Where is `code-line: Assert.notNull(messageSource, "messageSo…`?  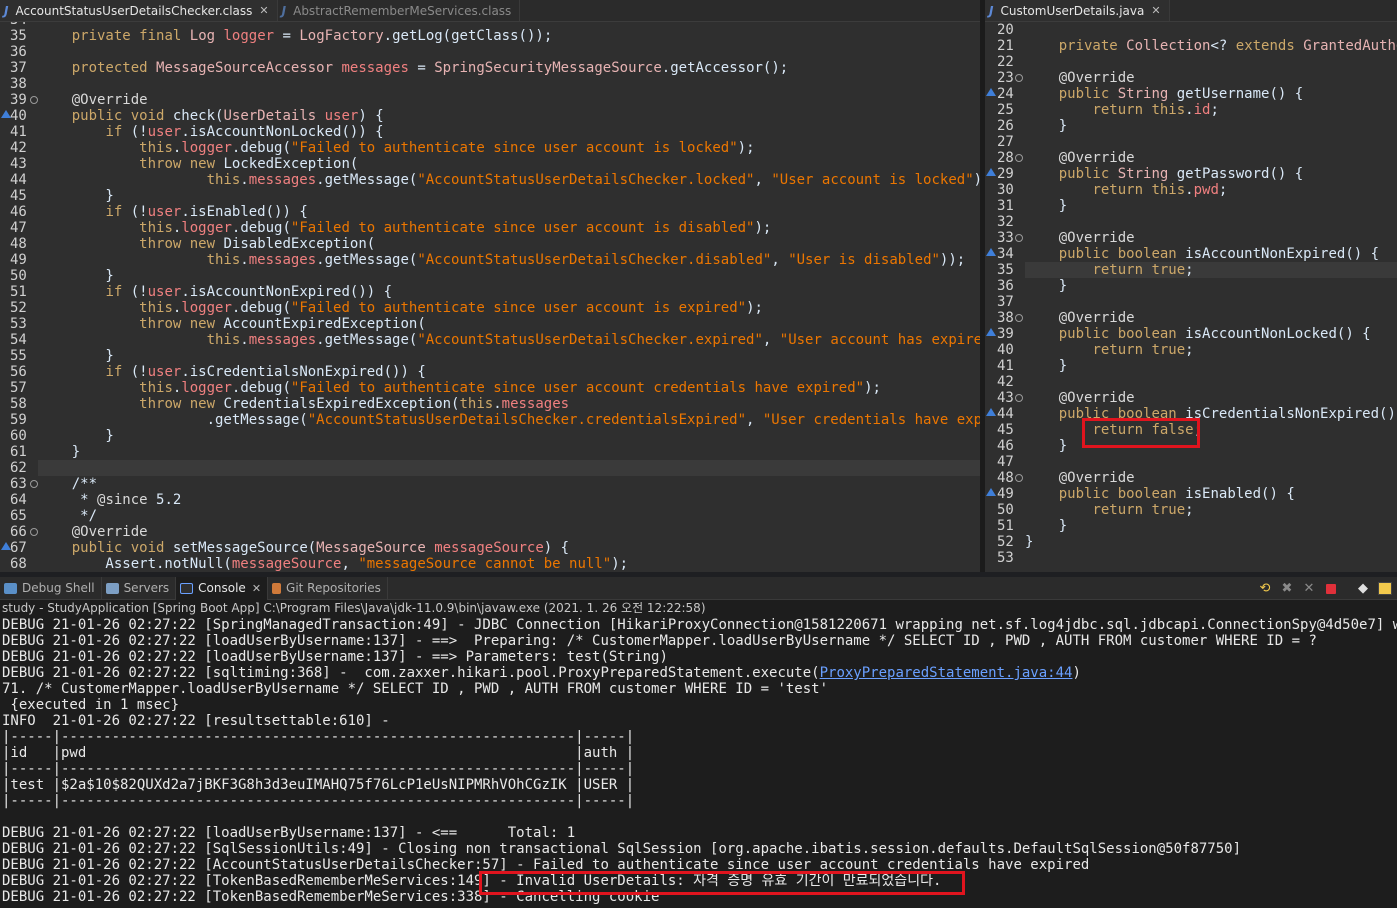 code-line: Assert.notNull(messageSource, "messageSo… is located at coordinates (333, 564).